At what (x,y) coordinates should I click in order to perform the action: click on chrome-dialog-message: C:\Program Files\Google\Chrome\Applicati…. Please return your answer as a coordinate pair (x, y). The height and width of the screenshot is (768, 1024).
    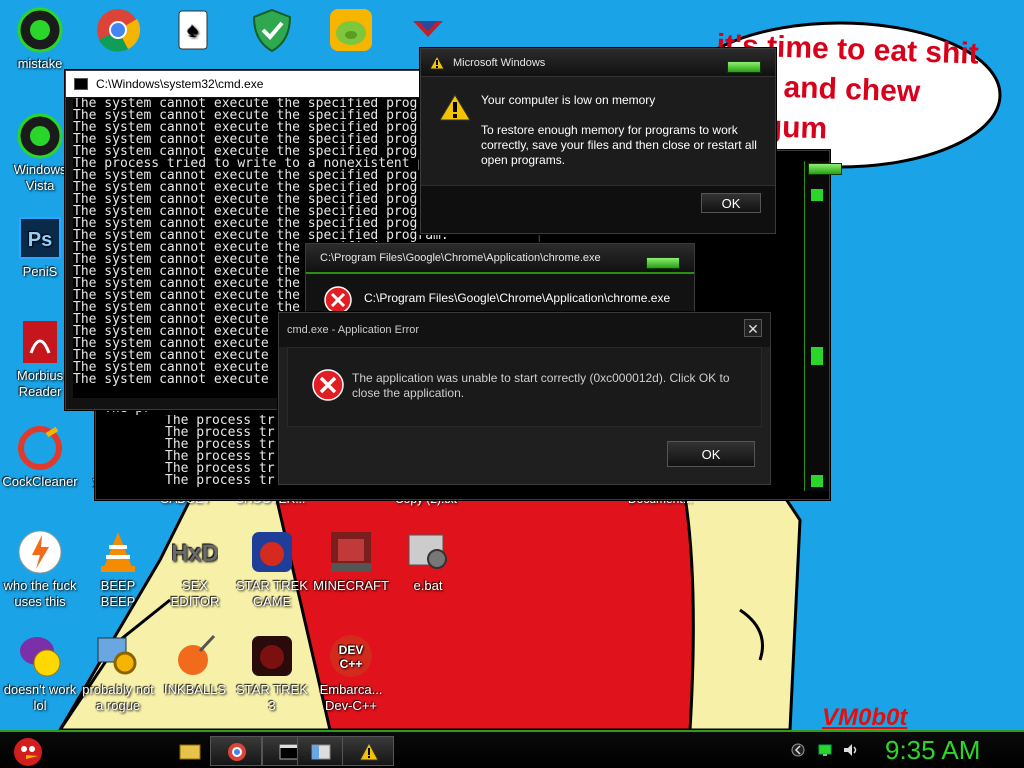
    Looking at the image, I should click on (517, 298).